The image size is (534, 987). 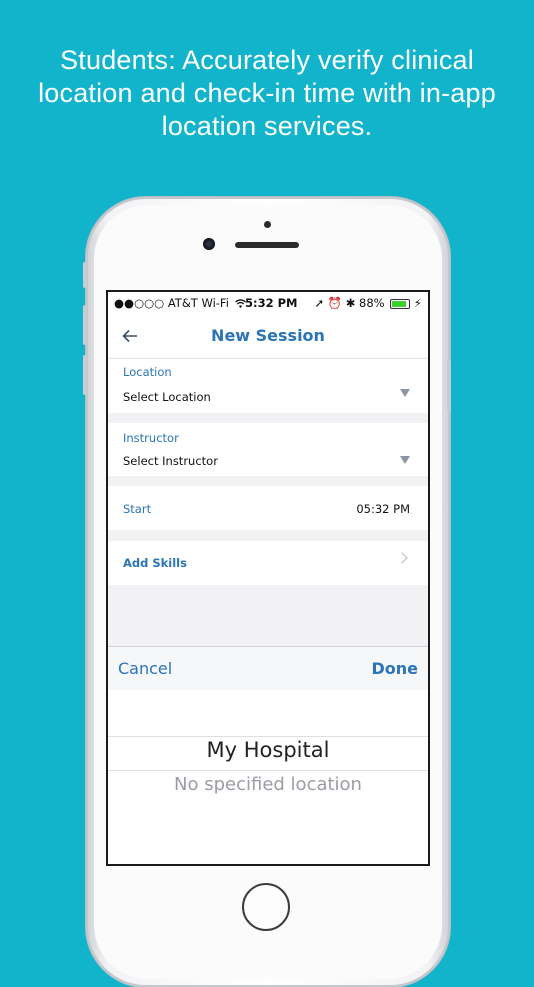 What do you see at coordinates (85, 375) in the screenshot?
I see `phone-volume-down` at bounding box center [85, 375].